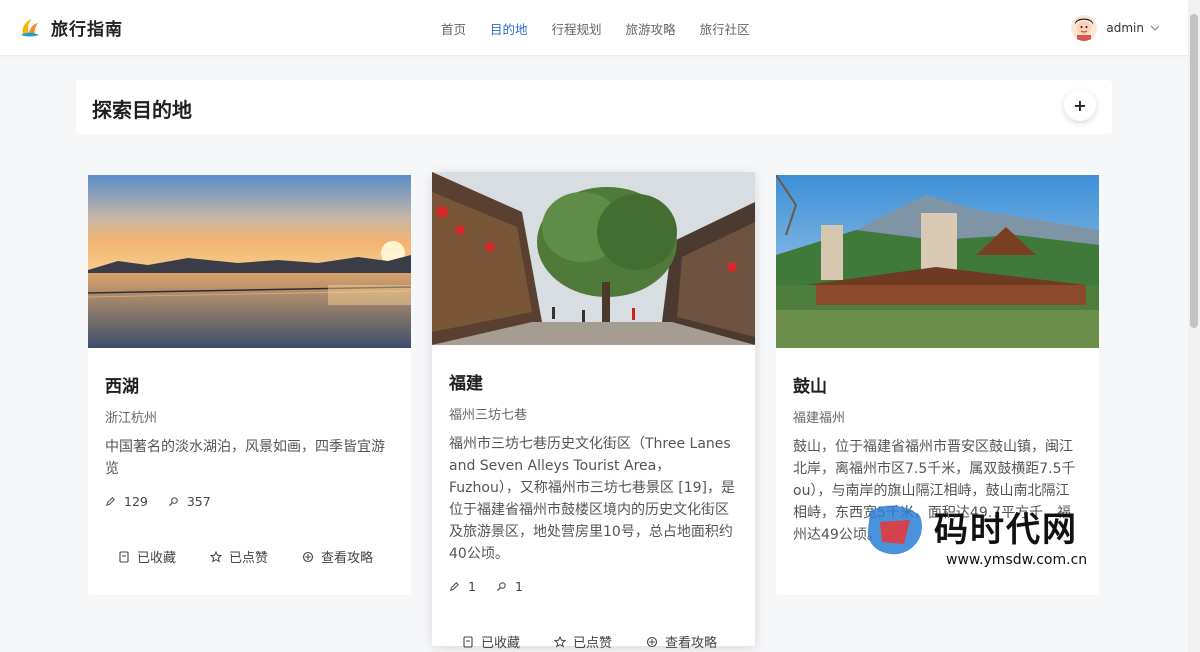 This screenshot has width=1200, height=652. I want to click on page-title: 探索目的地, so click(142, 110).